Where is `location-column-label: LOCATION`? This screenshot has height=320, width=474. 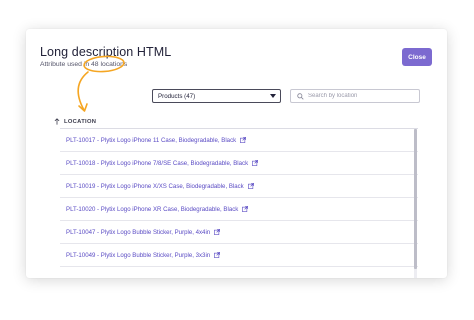
location-column-label: LOCATION is located at coordinates (80, 121).